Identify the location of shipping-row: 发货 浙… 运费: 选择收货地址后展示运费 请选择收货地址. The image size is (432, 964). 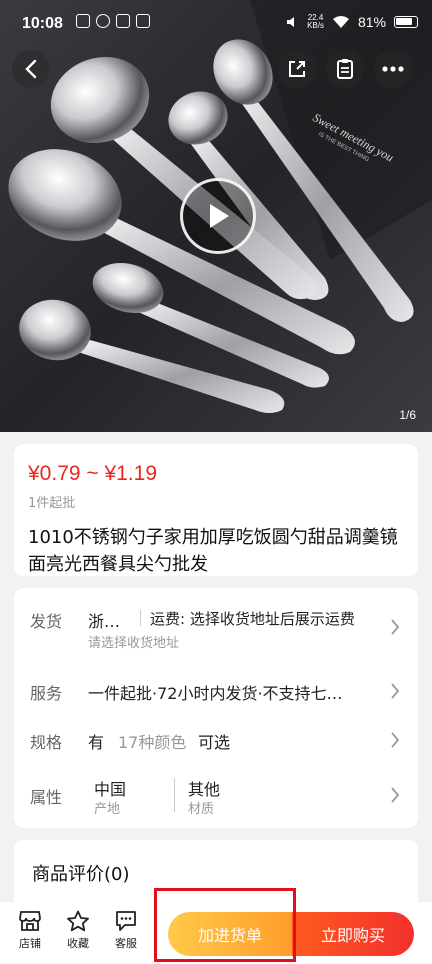
(216, 621).